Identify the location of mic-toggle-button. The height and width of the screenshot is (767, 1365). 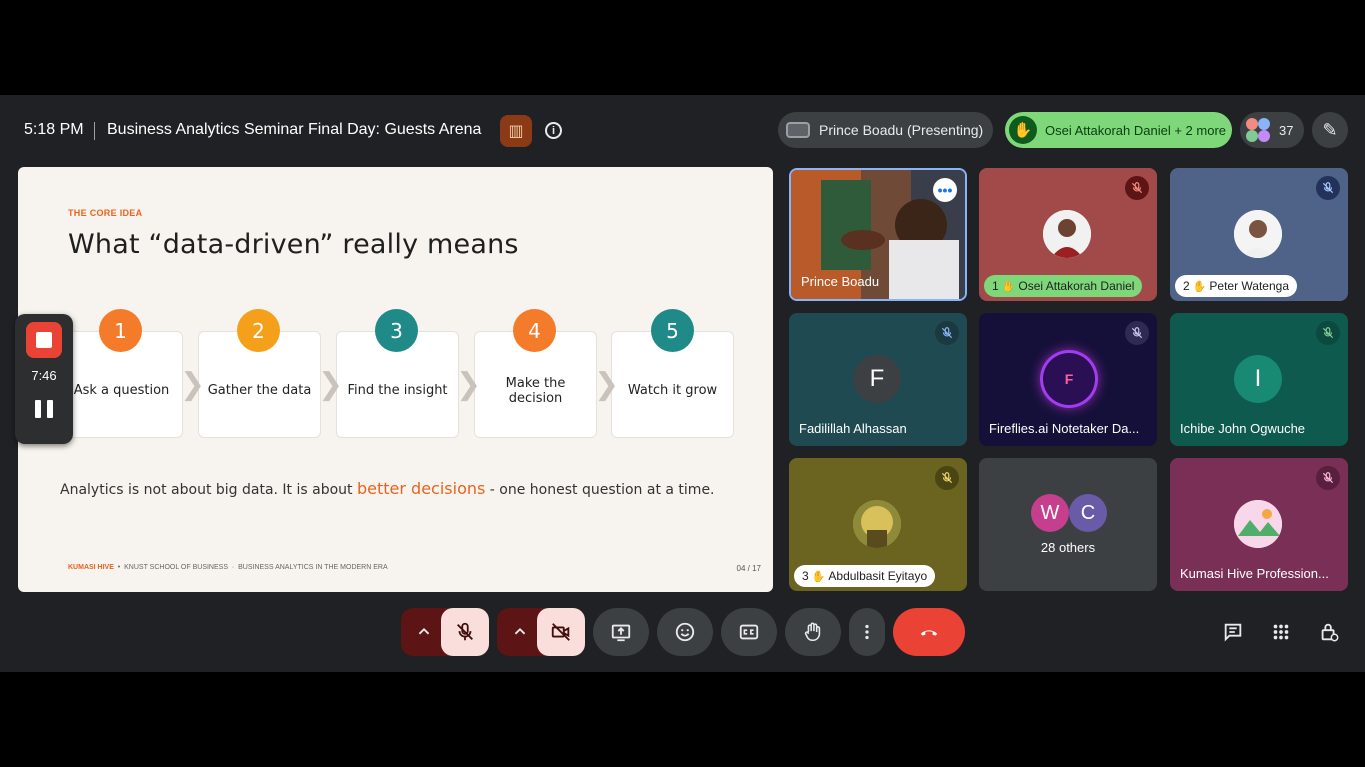
(465, 632).